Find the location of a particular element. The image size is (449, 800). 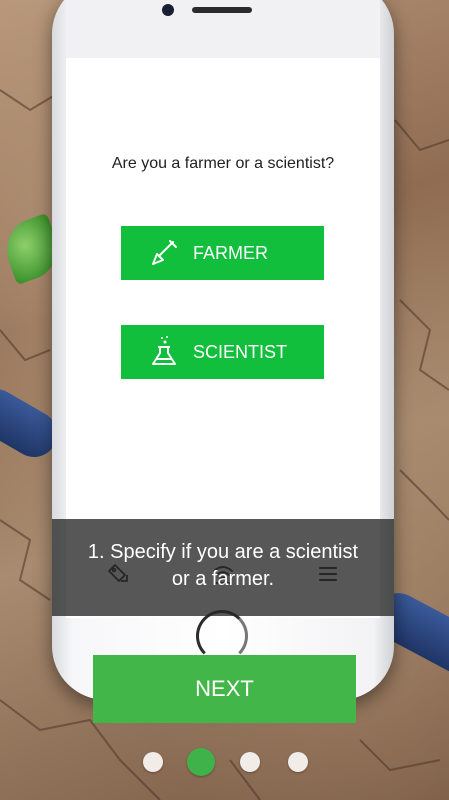

phone-camera is located at coordinates (168, 10).